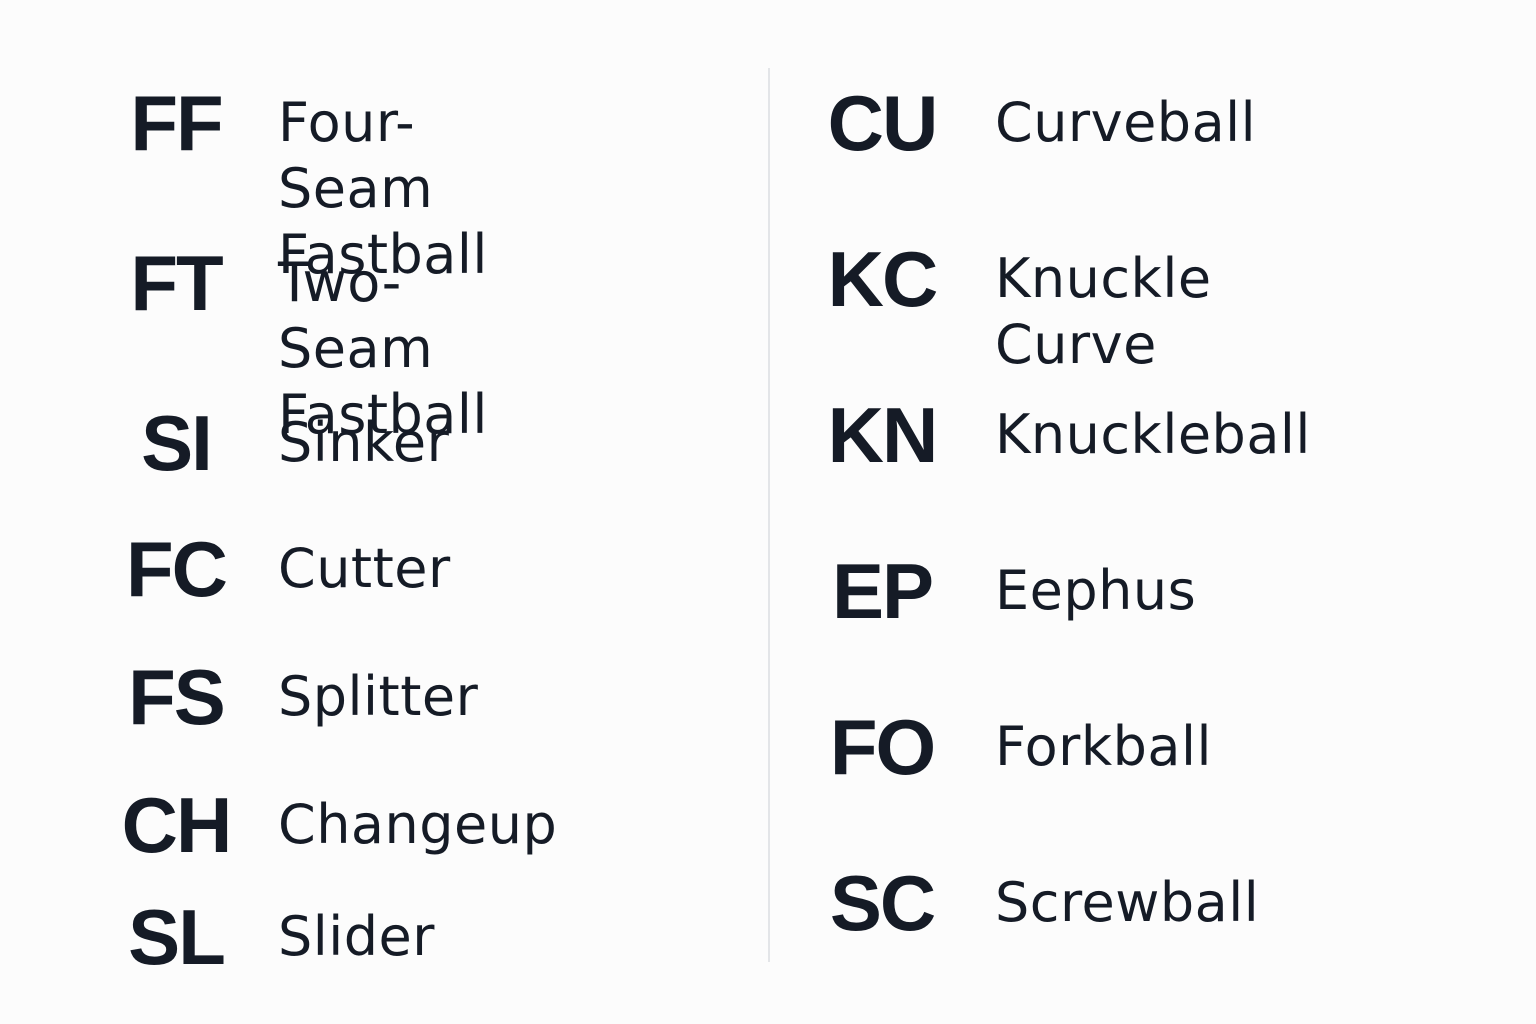  I want to click on pitch-name: Eephus, so click(1096, 590).